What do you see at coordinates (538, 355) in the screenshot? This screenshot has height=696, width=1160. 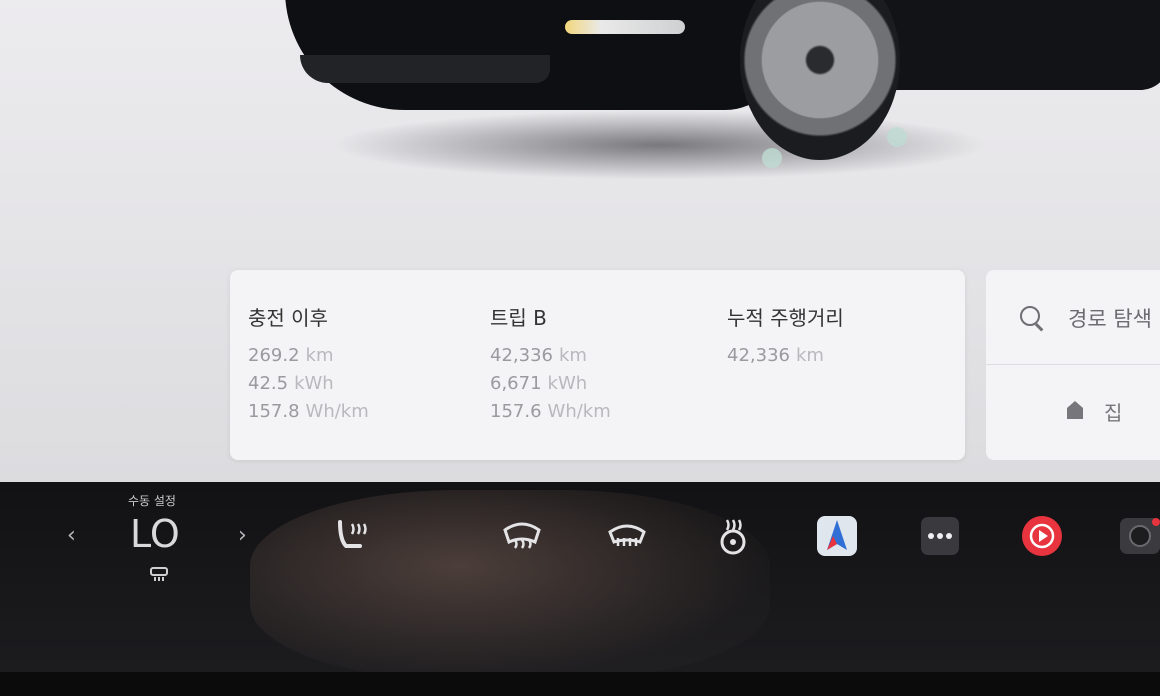 I see `trip-b-distance: 42,336 km` at bounding box center [538, 355].